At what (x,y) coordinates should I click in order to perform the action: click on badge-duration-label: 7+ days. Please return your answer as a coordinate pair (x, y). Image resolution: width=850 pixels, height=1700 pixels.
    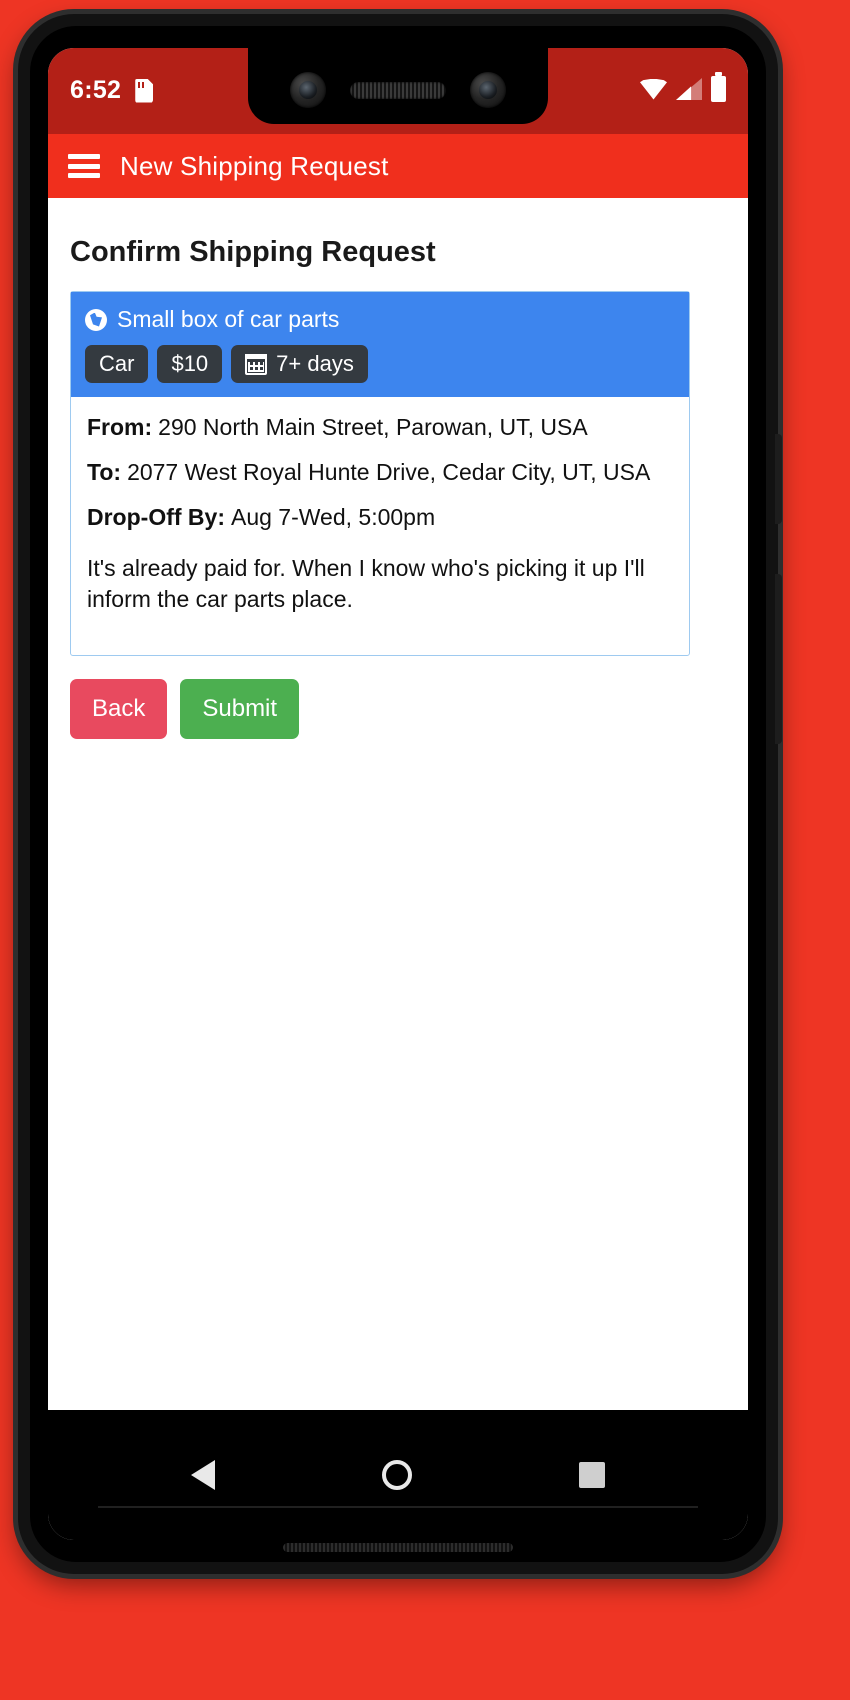
    Looking at the image, I should click on (315, 363).